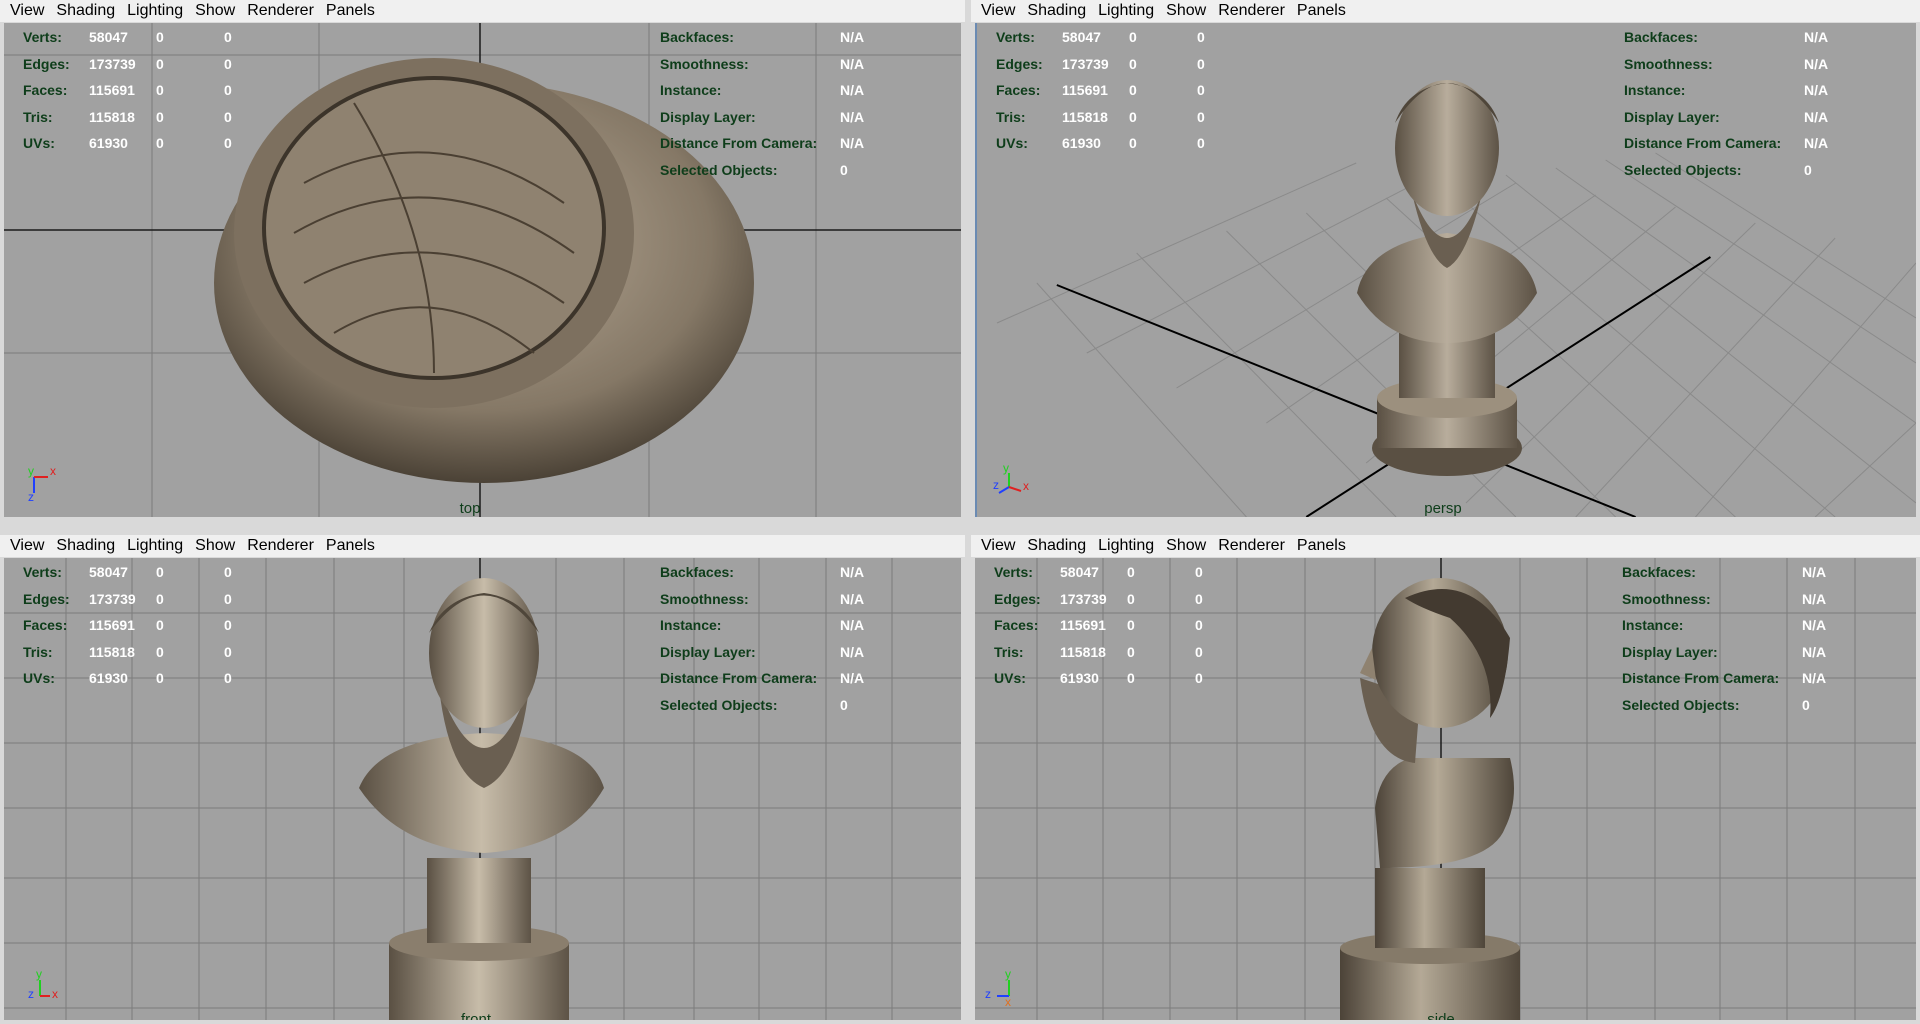  Describe the element at coordinates (1083, 598) in the screenshot. I see `hud-value: 173739` at that location.